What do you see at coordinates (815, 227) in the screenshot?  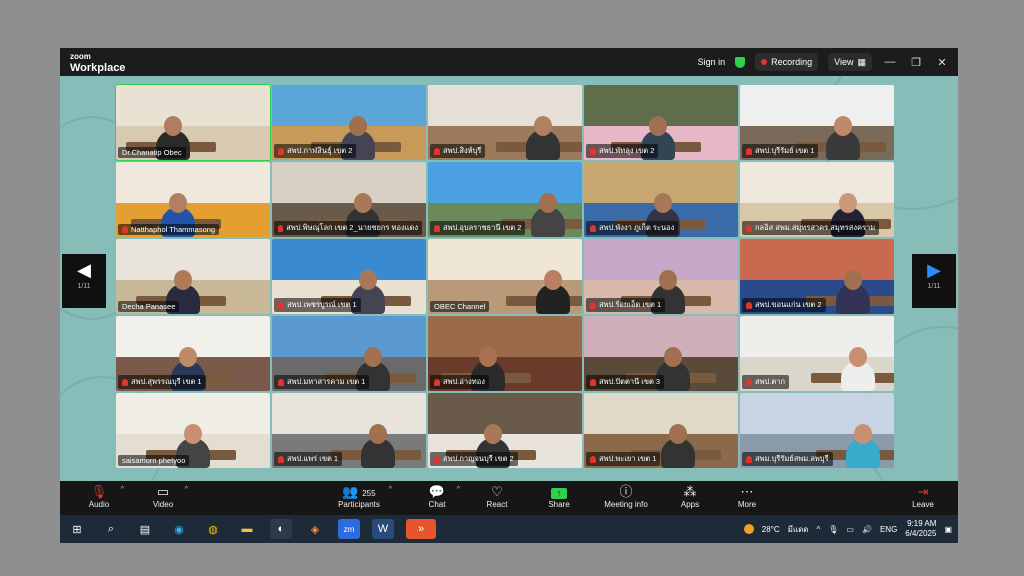 I see `participant-name: กลอิส สพม.สมุทรสาคร สมุทรสงคราม` at bounding box center [815, 227].